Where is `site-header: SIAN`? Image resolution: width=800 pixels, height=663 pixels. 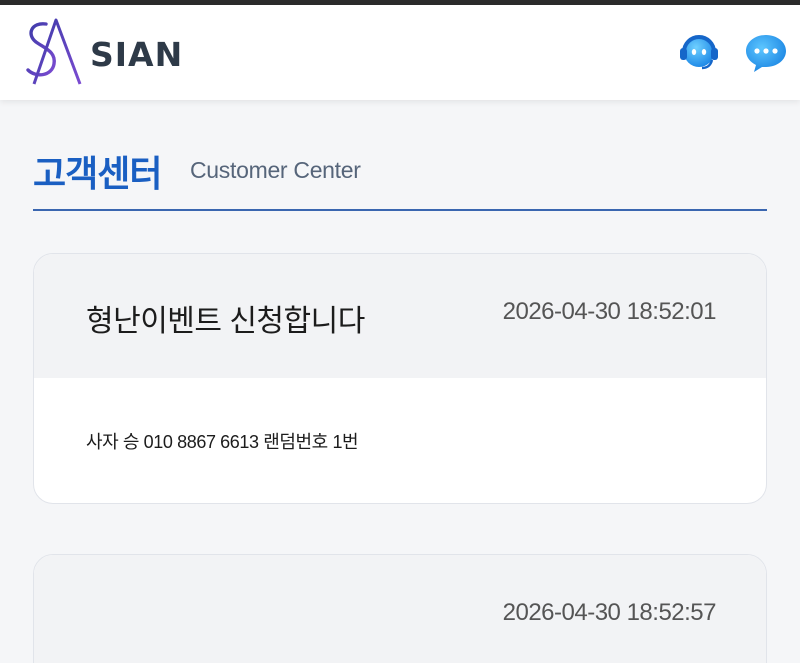 site-header: SIAN is located at coordinates (400, 52).